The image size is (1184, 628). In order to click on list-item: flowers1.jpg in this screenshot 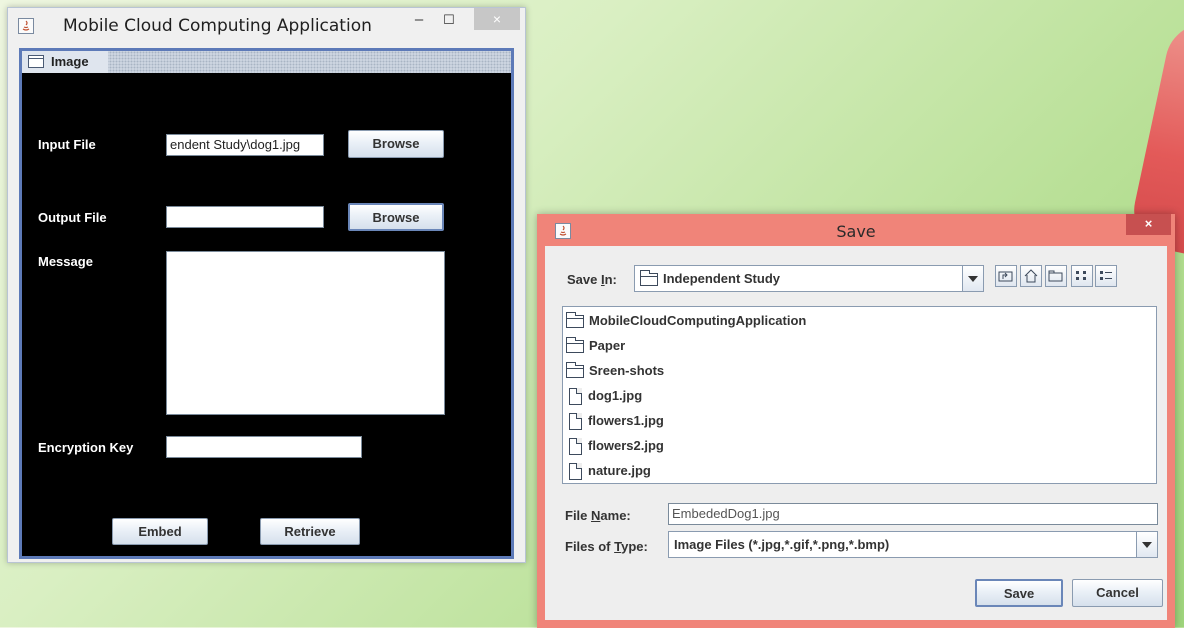, I will do `click(615, 421)`.